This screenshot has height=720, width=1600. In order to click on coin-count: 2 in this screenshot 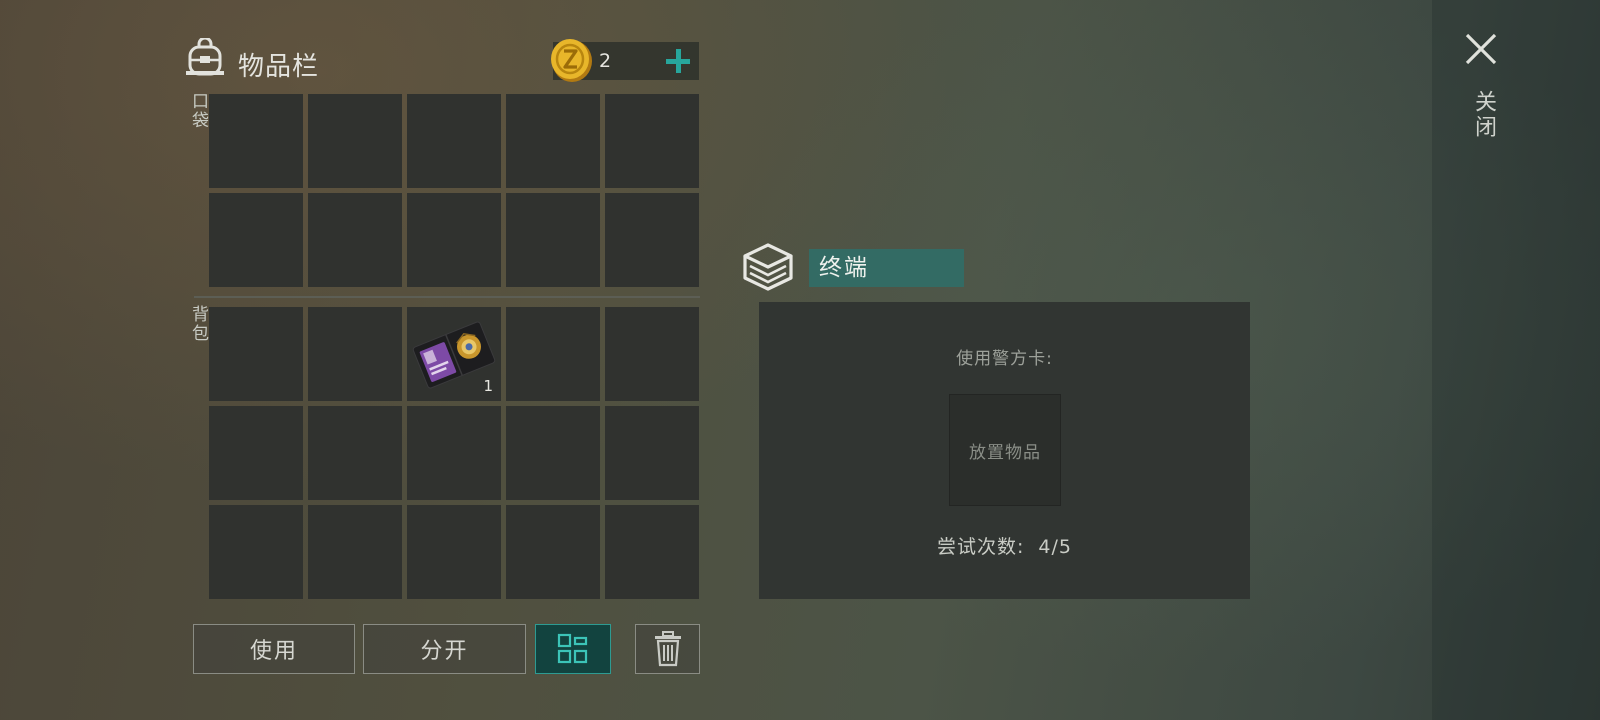, I will do `click(605, 61)`.